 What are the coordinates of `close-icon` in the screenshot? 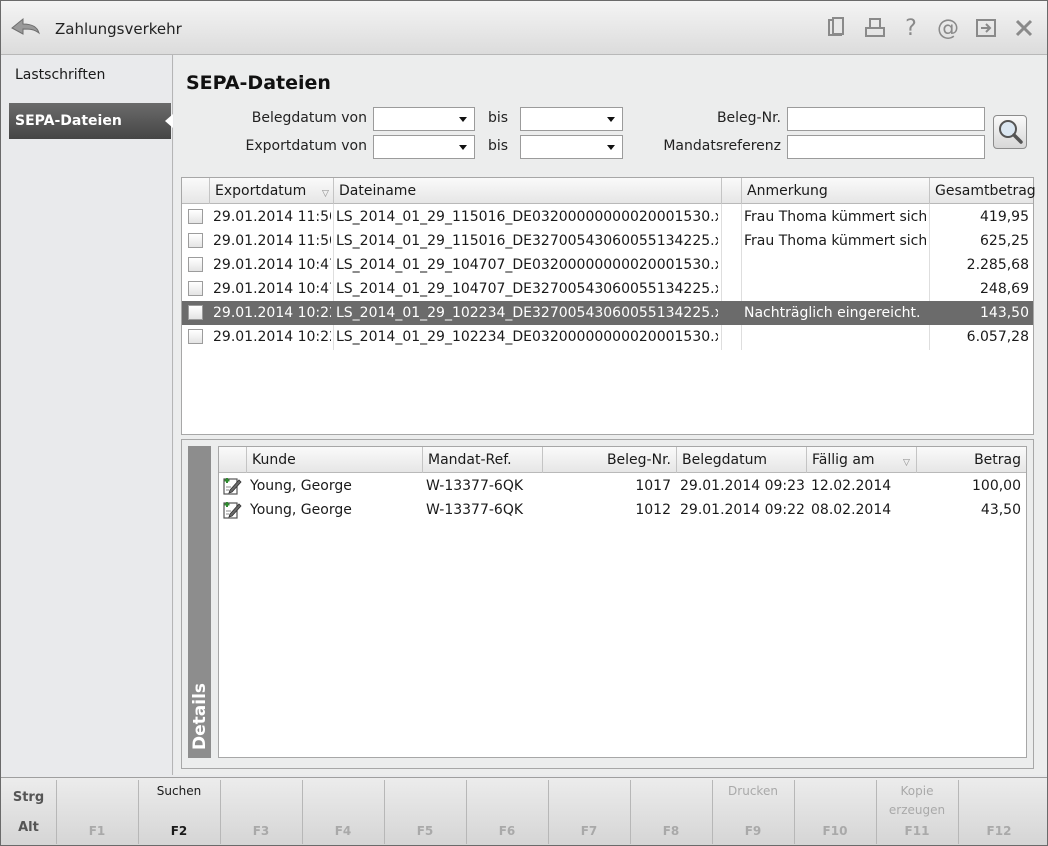 It's located at (1024, 28).